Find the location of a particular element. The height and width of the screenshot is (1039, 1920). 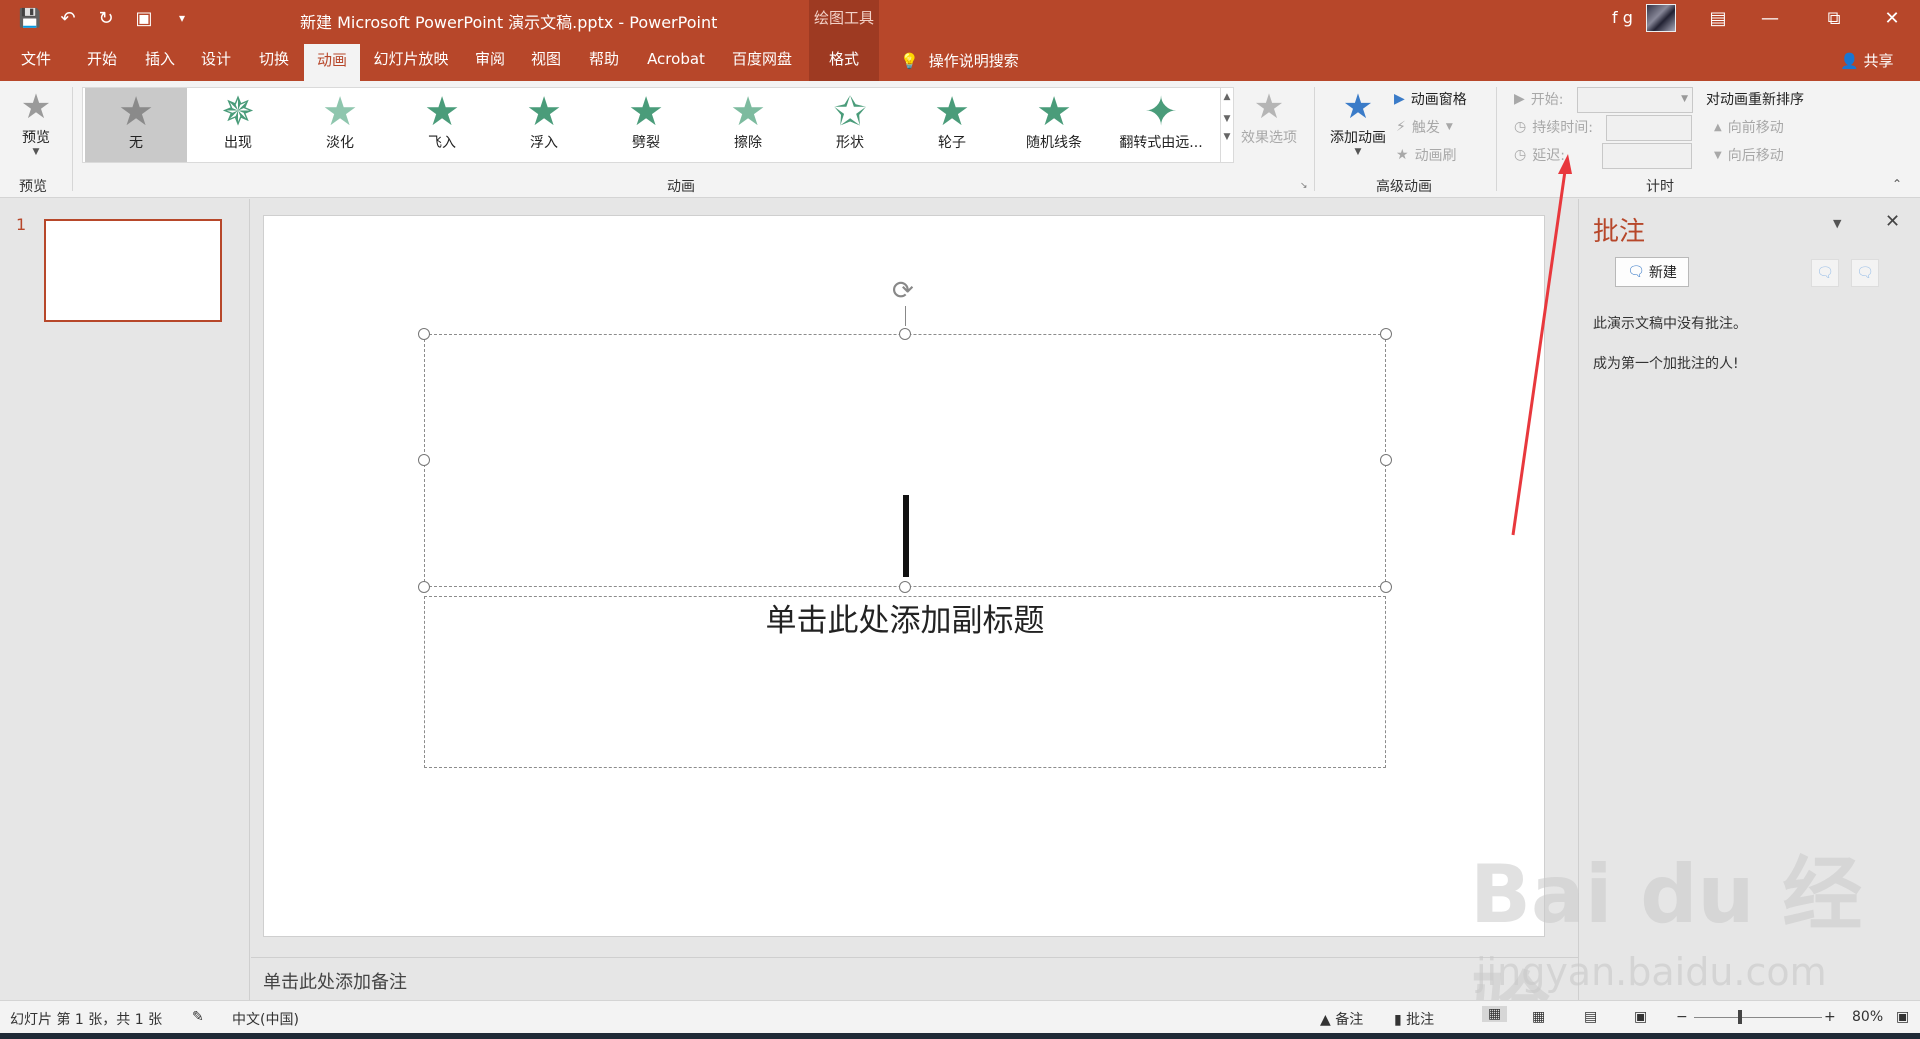

zoom-slider-thumb is located at coordinates (1740, 1017).